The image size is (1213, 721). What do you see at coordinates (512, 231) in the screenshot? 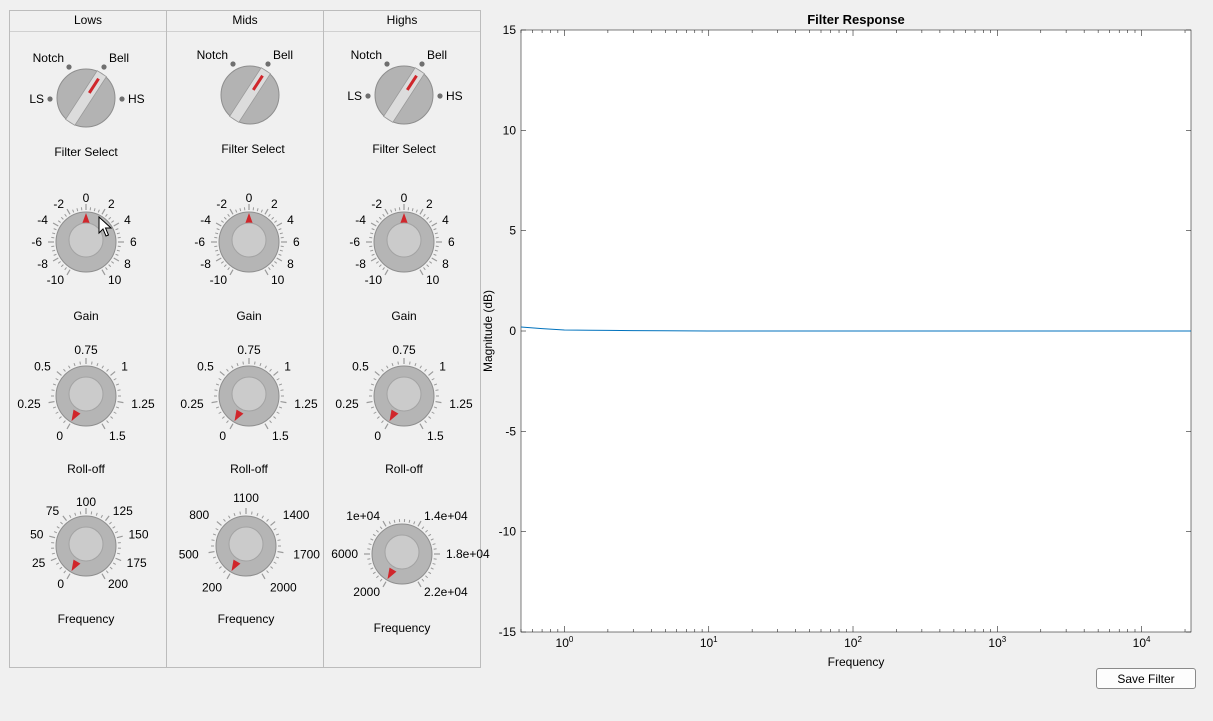
I see `y-tick-label: 5` at bounding box center [512, 231].